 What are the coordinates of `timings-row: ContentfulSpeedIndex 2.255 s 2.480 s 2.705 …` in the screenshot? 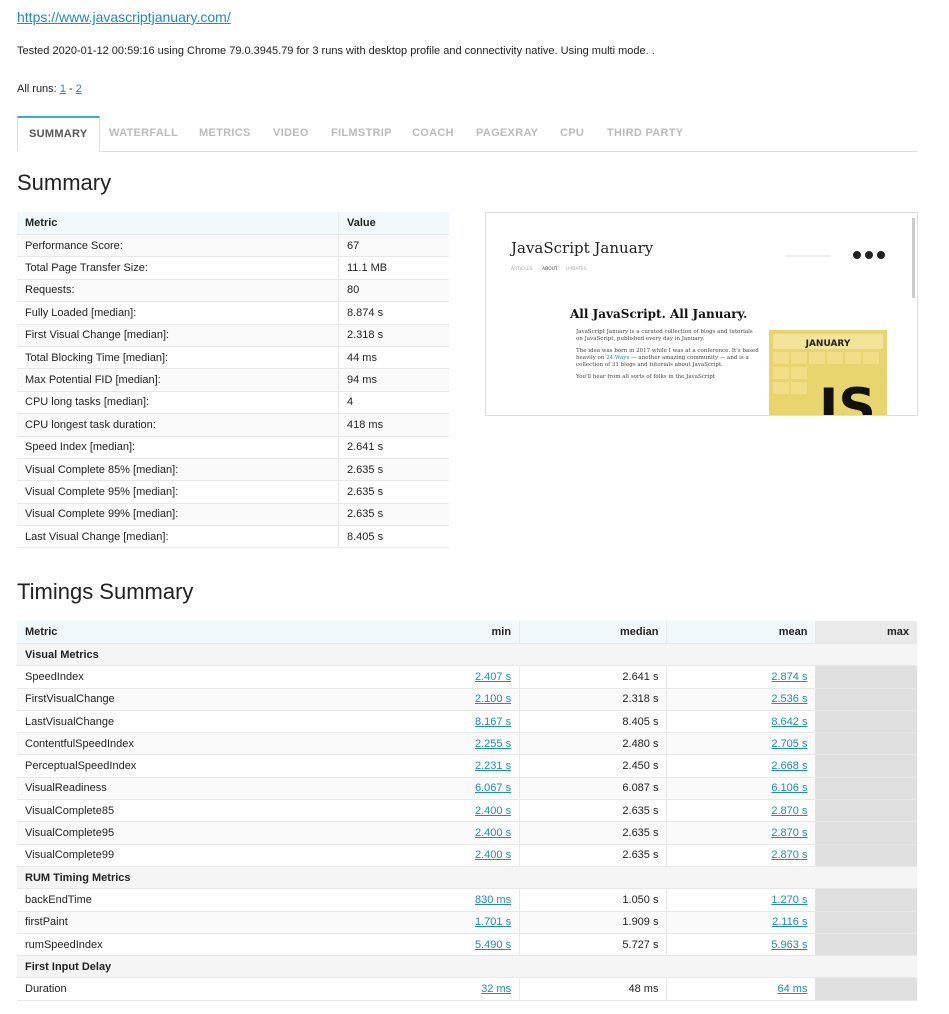 It's located at (467, 744).